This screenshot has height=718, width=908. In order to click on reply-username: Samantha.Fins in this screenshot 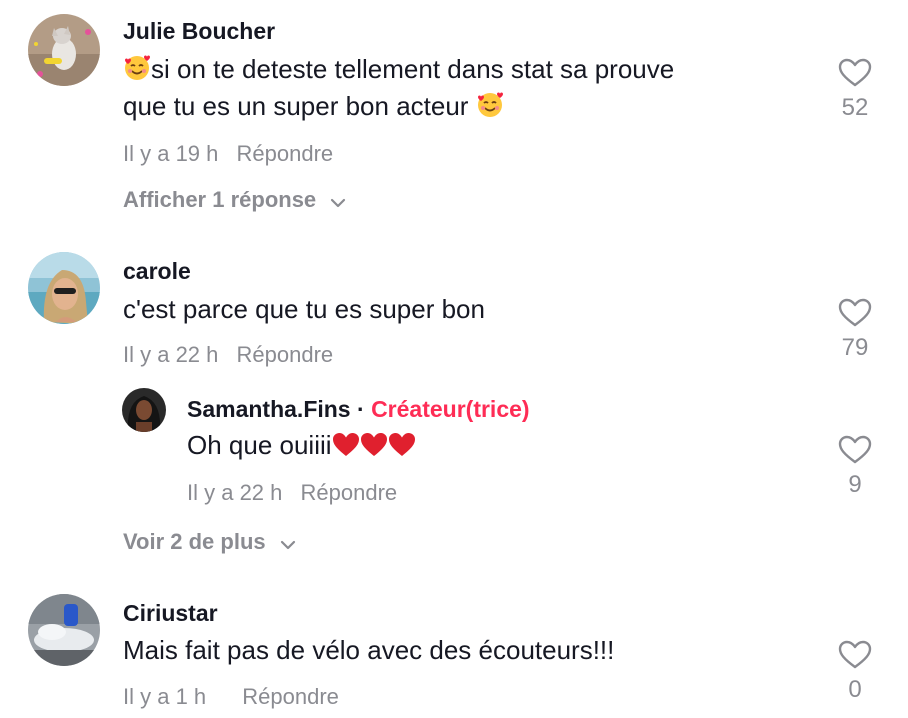, I will do `click(269, 409)`.